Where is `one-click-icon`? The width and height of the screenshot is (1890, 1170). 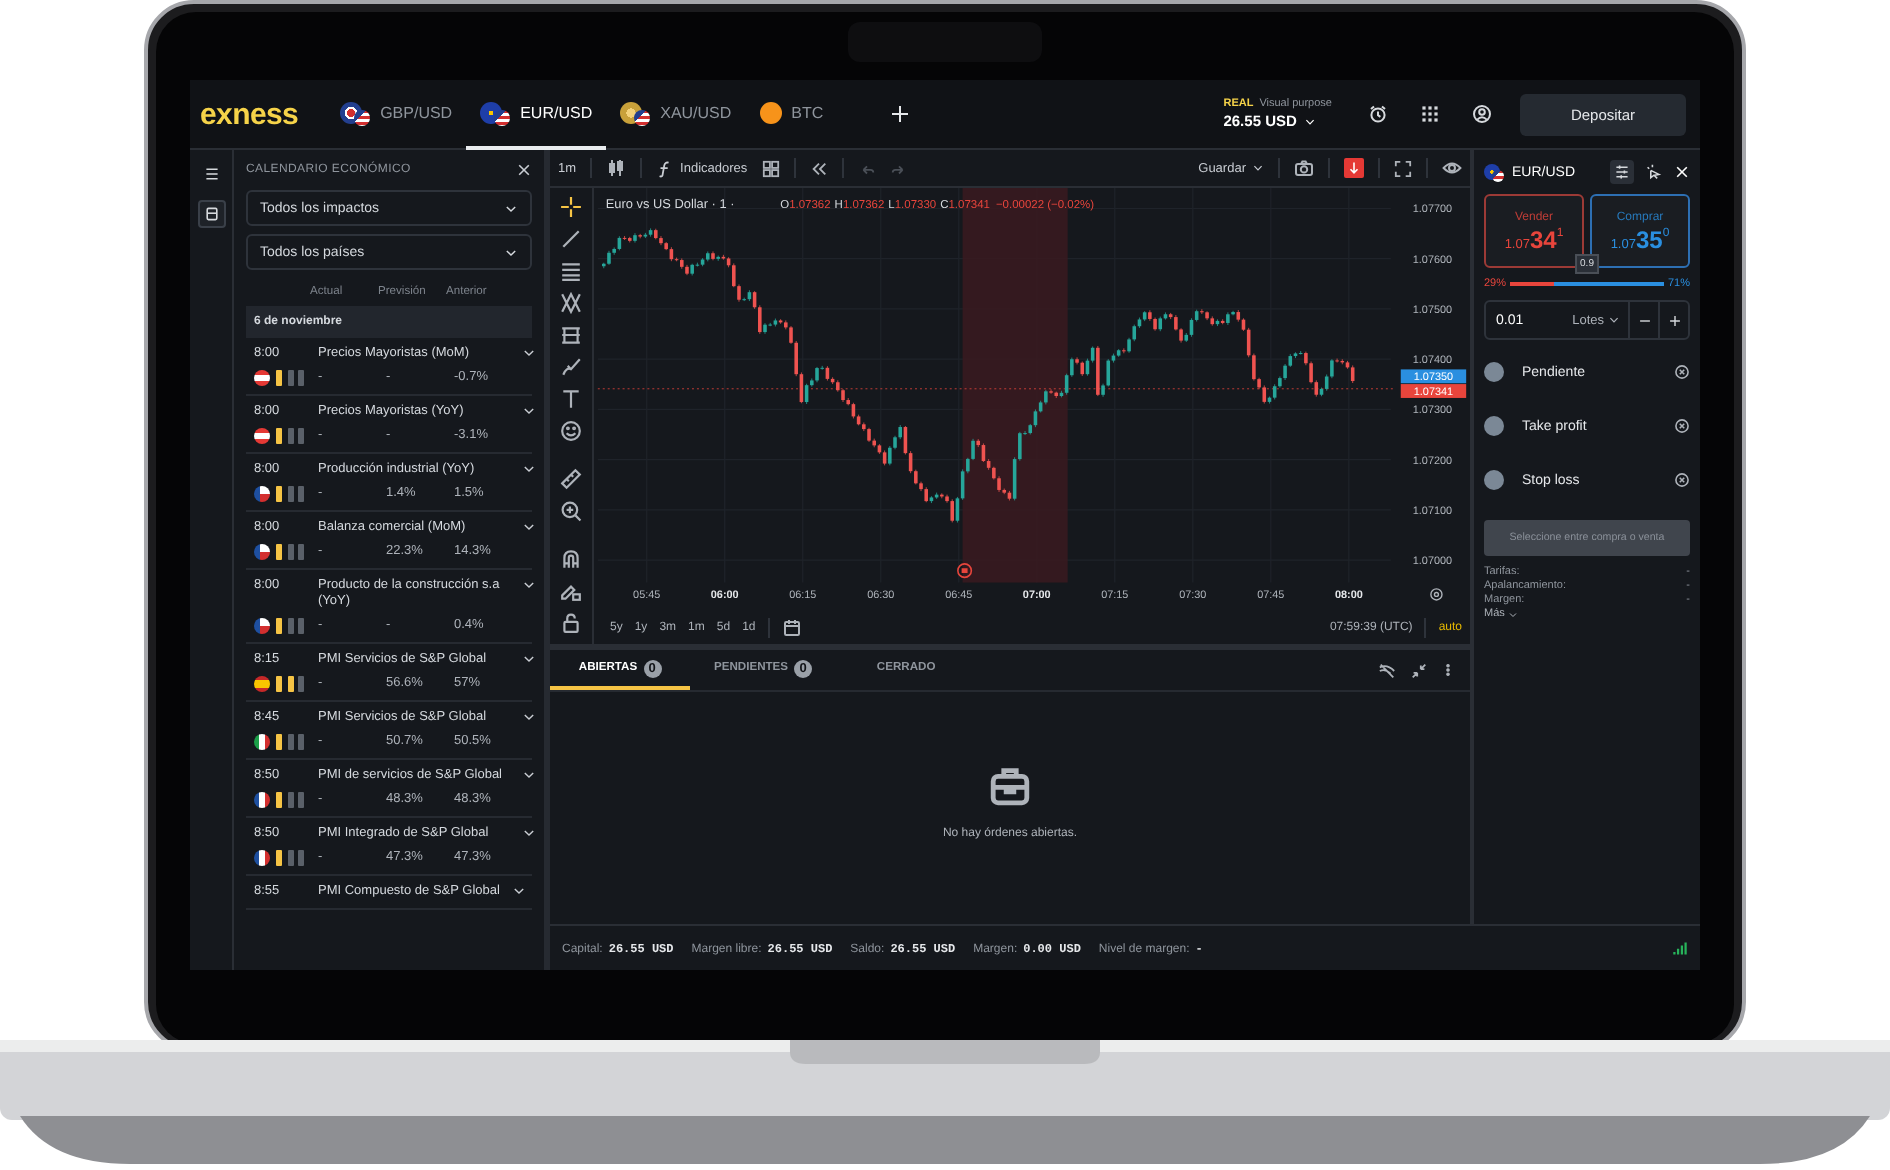 one-click-icon is located at coordinates (1654, 172).